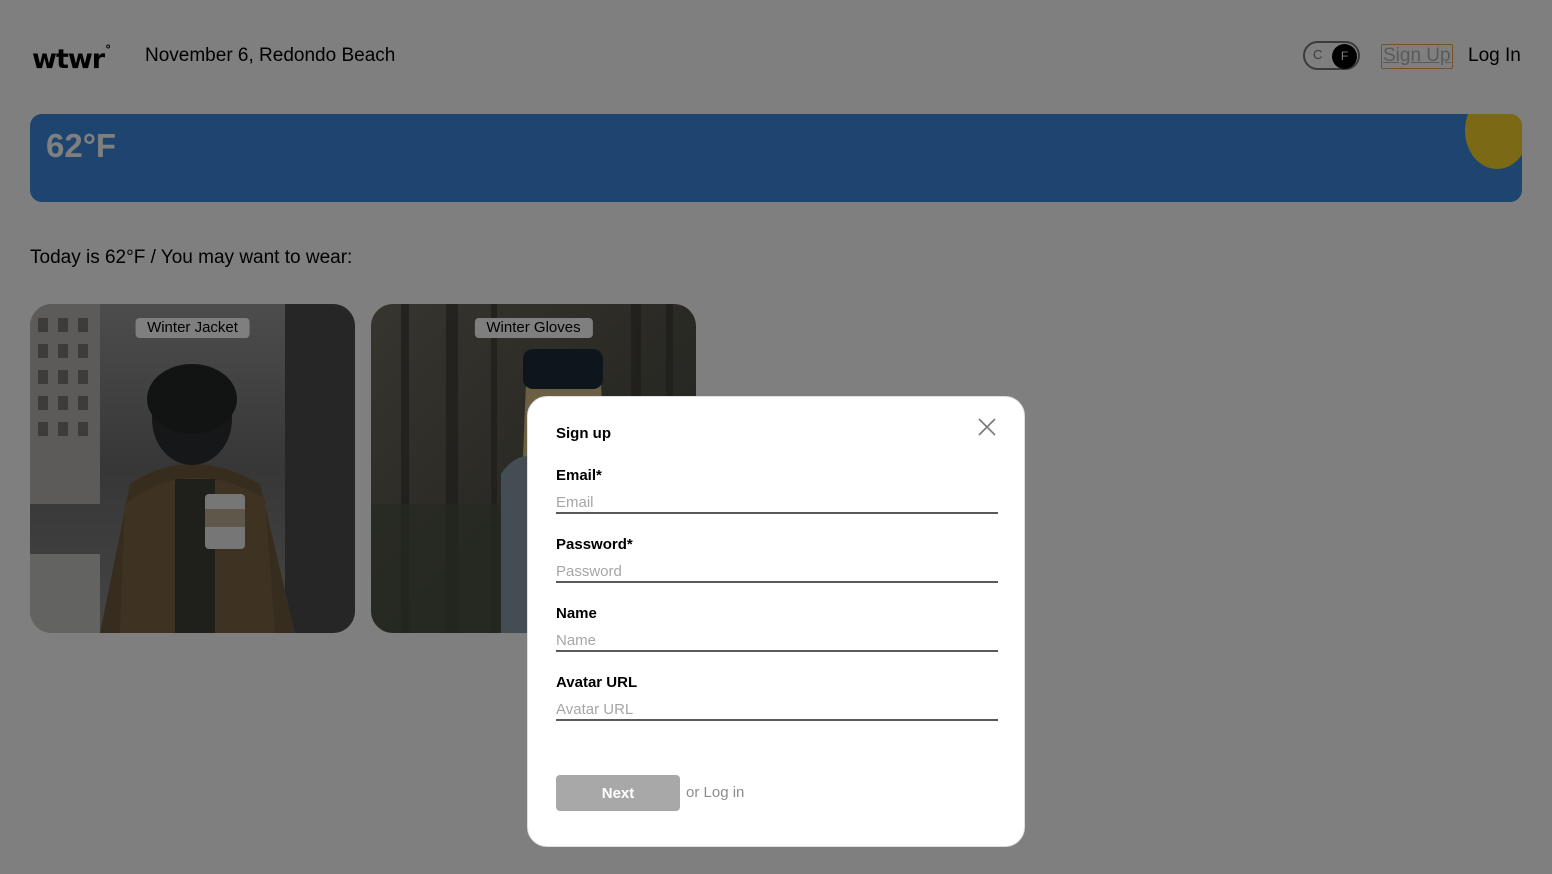 This screenshot has width=1552, height=874. What do you see at coordinates (777, 503) in the screenshot?
I see `email-field` at bounding box center [777, 503].